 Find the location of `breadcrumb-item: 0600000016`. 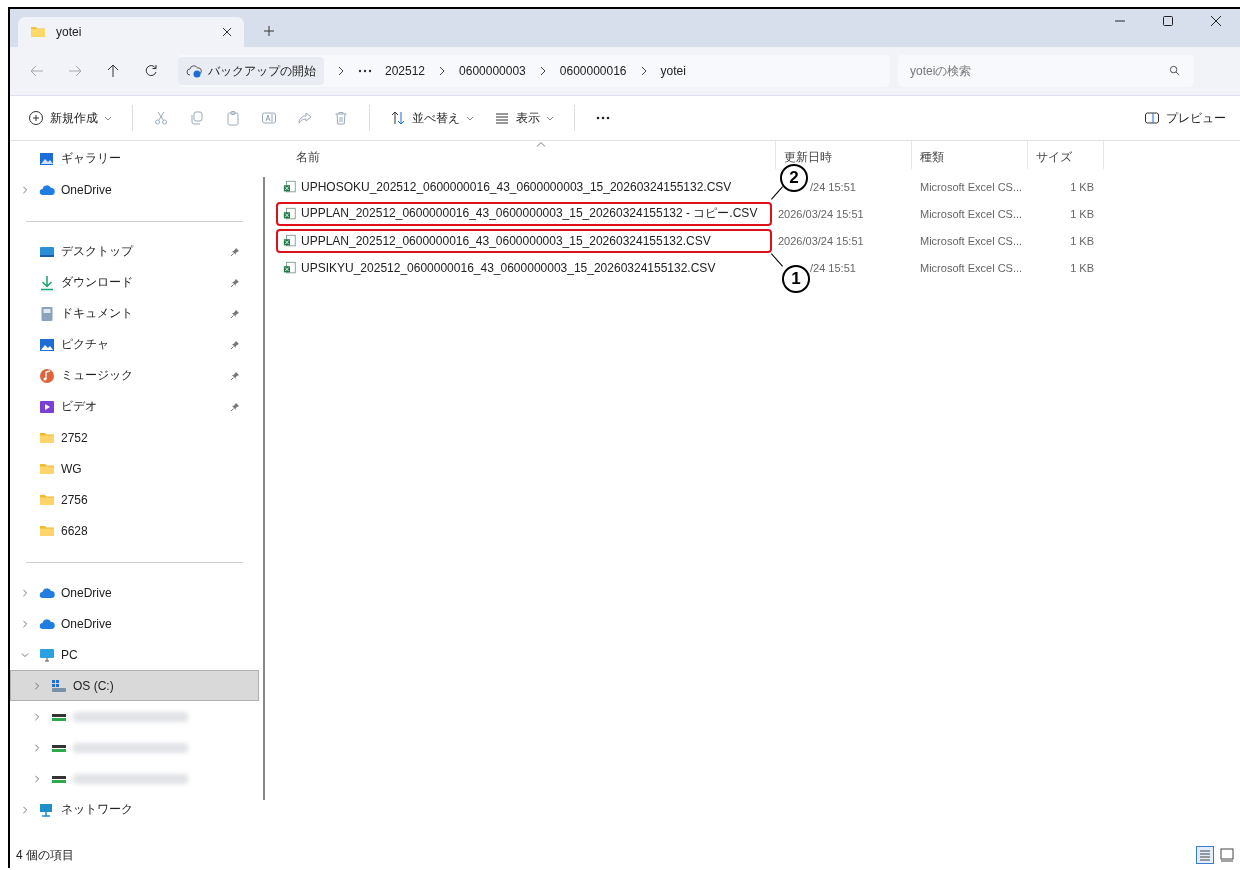

breadcrumb-item: 0600000016 is located at coordinates (593, 71).